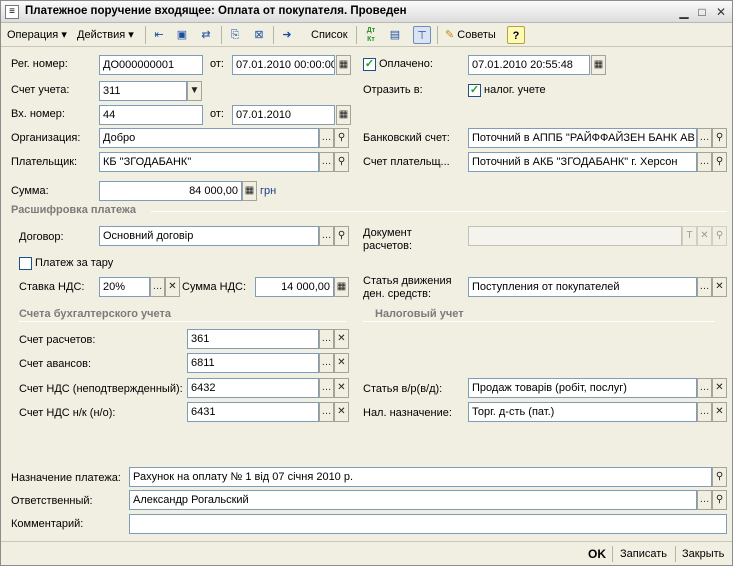  I want to click on actions-menu: Действия ▾, so click(105, 35).